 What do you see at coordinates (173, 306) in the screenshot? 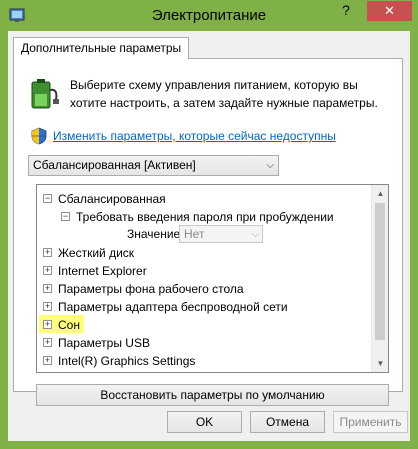
I see `tree-item-label: Параметры адаптера беспроводной сети` at bounding box center [173, 306].